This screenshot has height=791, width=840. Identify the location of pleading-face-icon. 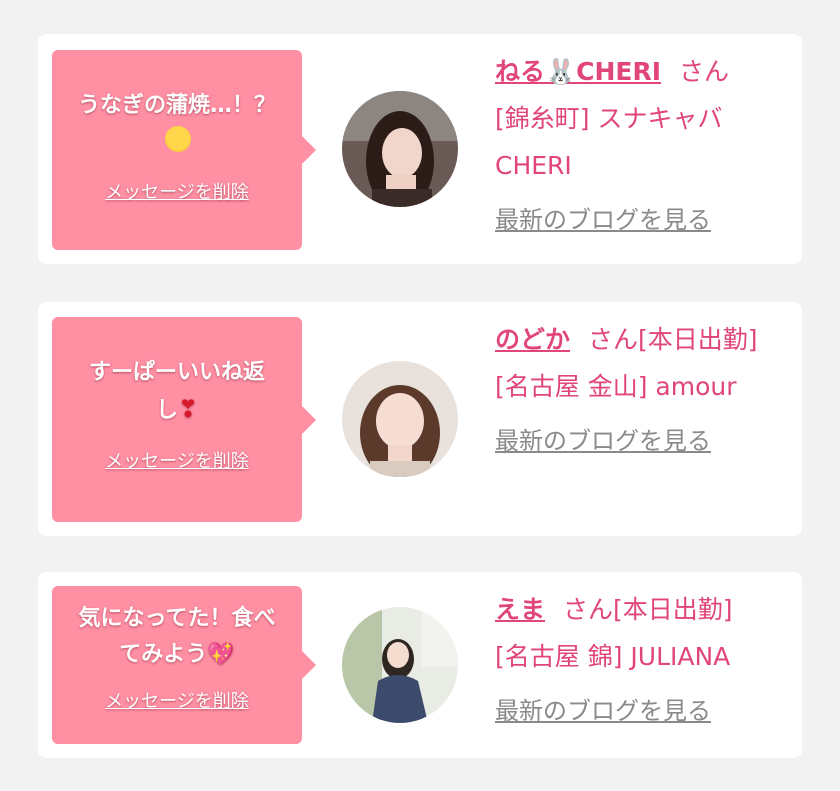
(178, 139).